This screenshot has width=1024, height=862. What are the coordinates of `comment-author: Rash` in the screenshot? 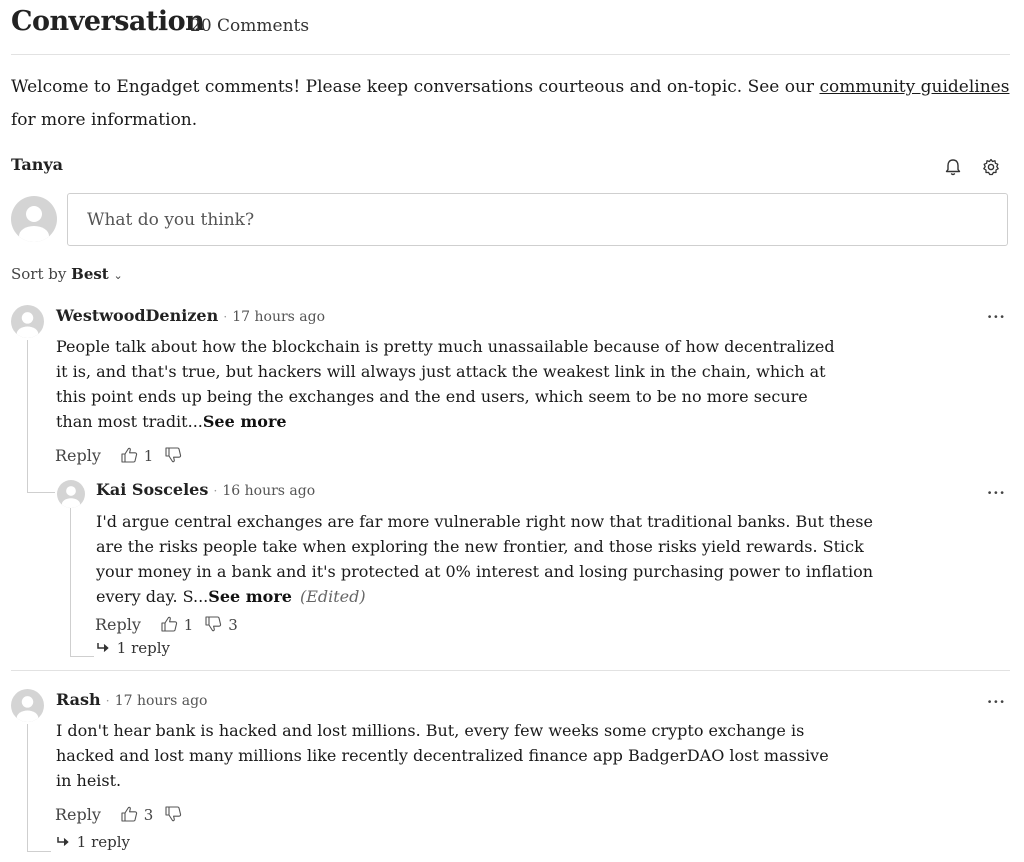 It's located at (78, 699).